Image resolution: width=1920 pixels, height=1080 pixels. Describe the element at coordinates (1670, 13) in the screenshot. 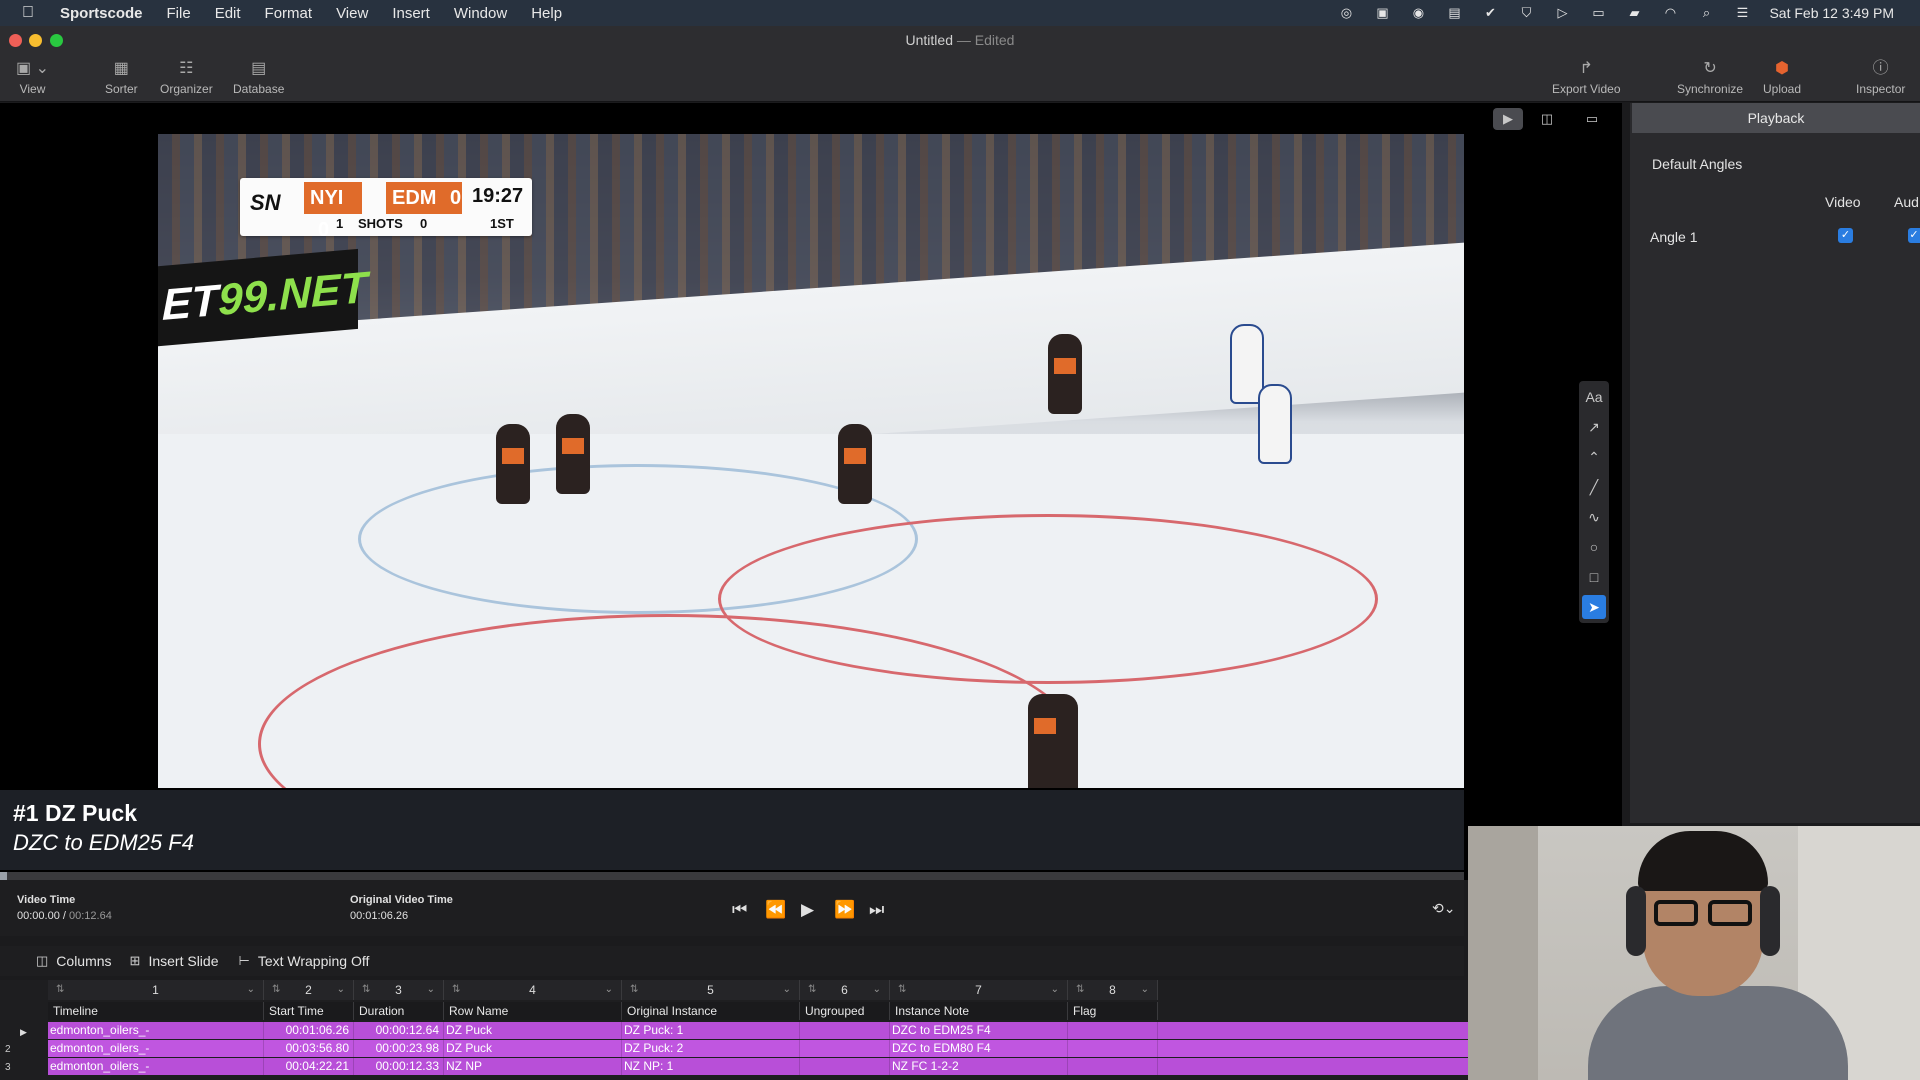

I see `wifi-icon: ◠` at that location.